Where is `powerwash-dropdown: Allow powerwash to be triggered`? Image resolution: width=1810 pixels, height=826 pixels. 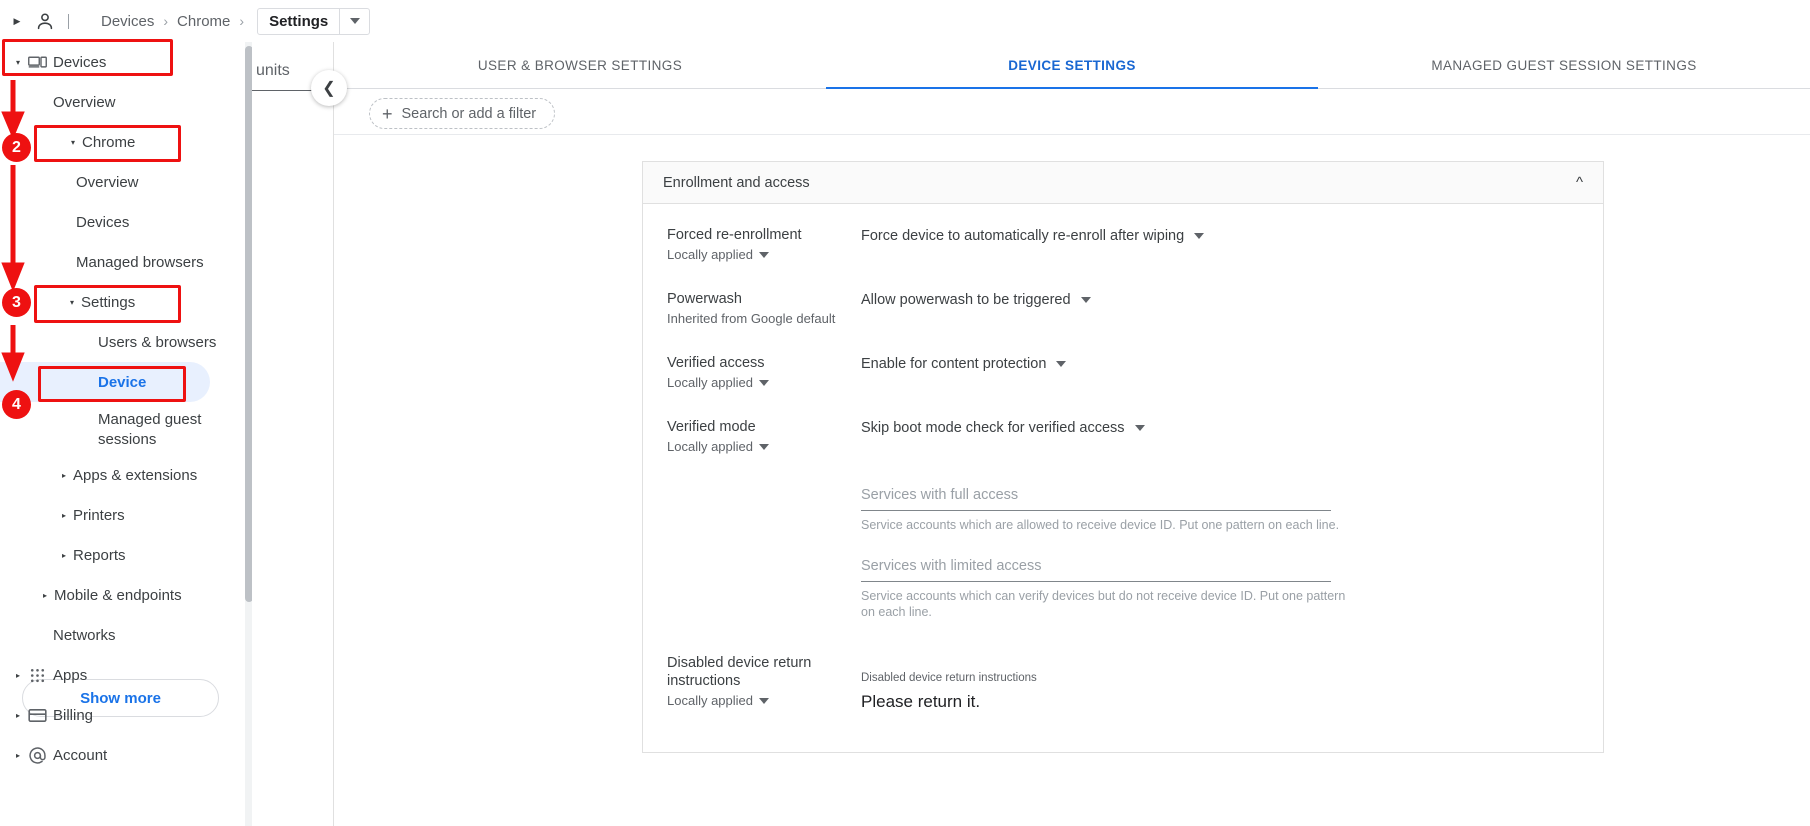
powerwash-dropdown: Allow powerwash to be triggered is located at coordinates (976, 300).